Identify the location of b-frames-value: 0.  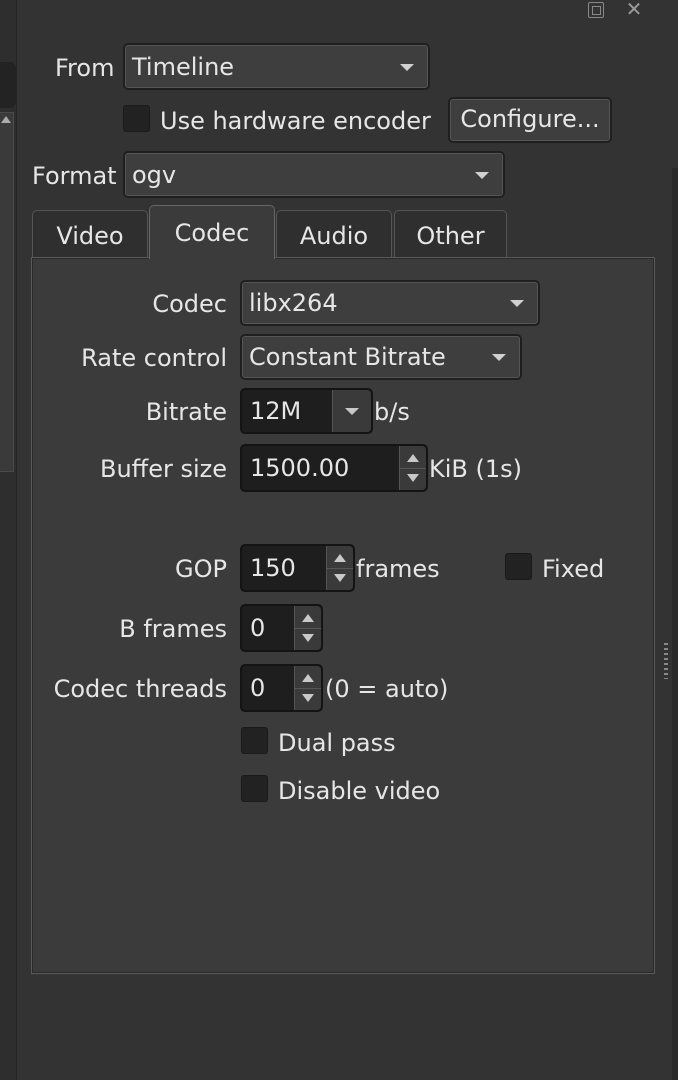
(258, 628).